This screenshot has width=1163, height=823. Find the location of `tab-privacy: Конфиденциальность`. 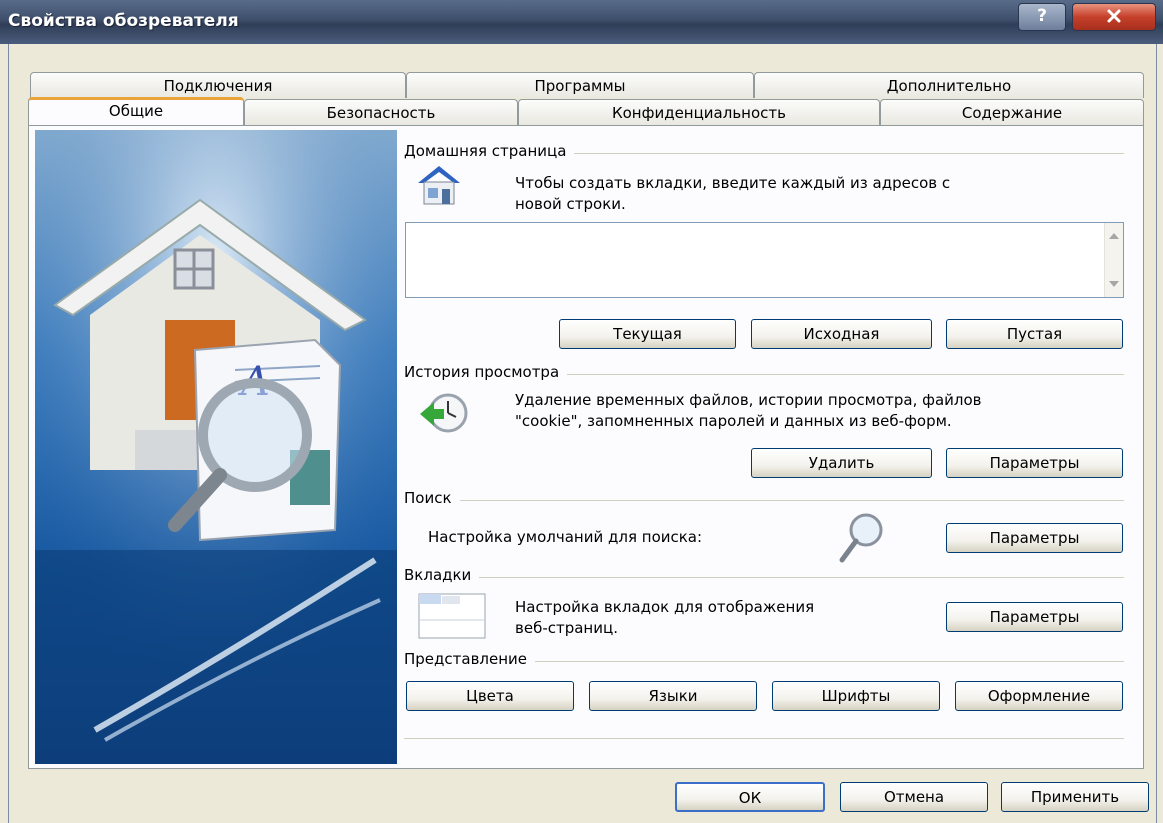

tab-privacy: Конфиденциальность is located at coordinates (699, 112).